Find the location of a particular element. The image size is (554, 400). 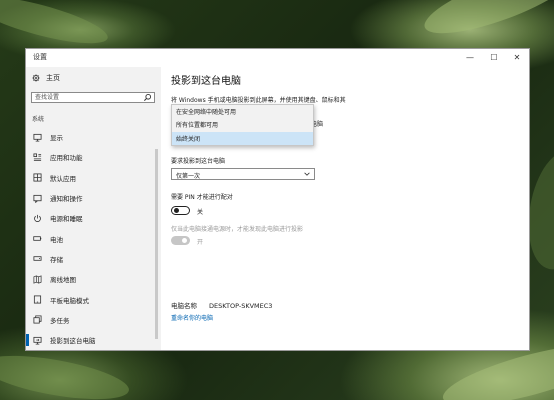

sidebar-item-label: 通知和操作 is located at coordinates (66, 199).